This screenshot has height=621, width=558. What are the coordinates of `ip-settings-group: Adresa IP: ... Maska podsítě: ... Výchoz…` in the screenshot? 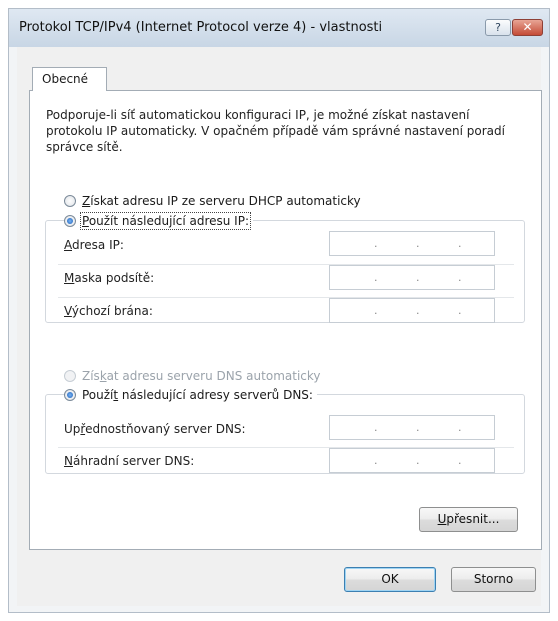 It's located at (285, 271).